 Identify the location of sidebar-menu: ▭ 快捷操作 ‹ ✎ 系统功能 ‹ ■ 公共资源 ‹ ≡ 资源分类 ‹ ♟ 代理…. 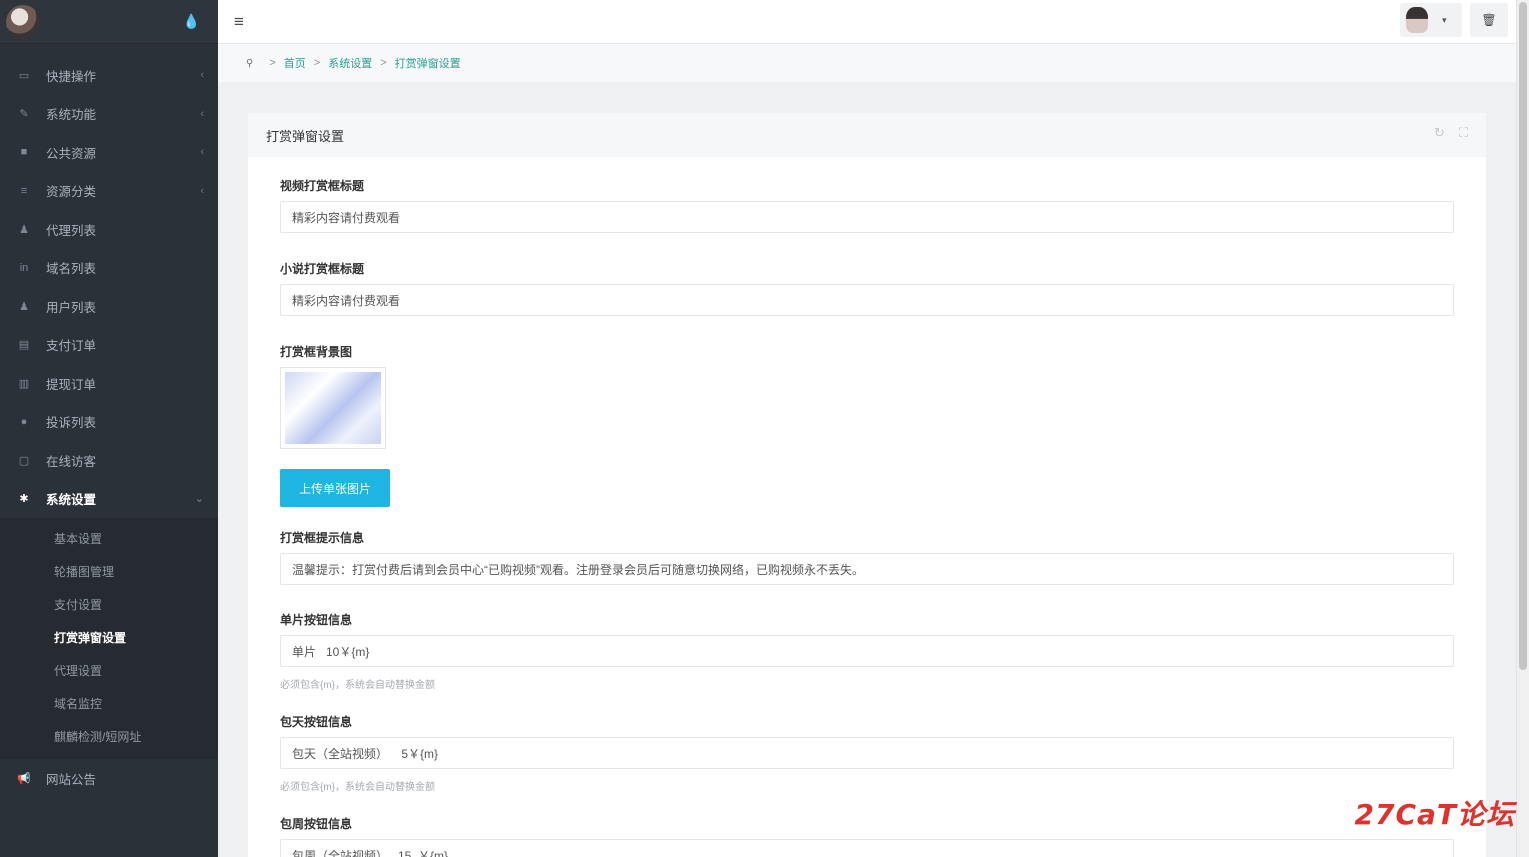
(109, 281).